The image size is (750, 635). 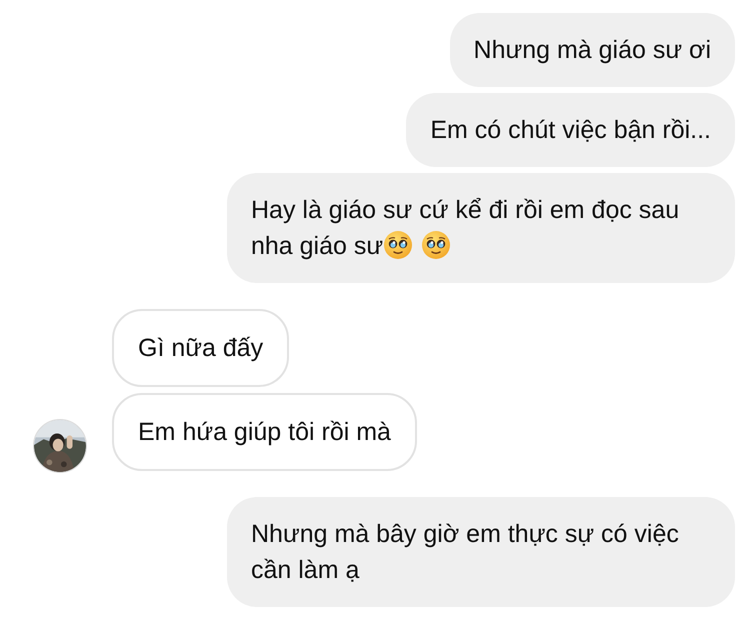 What do you see at coordinates (592, 50) in the screenshot?
I see `message-text: Nhưng mà giáo sư ơi` at bounding box center [592, 50].